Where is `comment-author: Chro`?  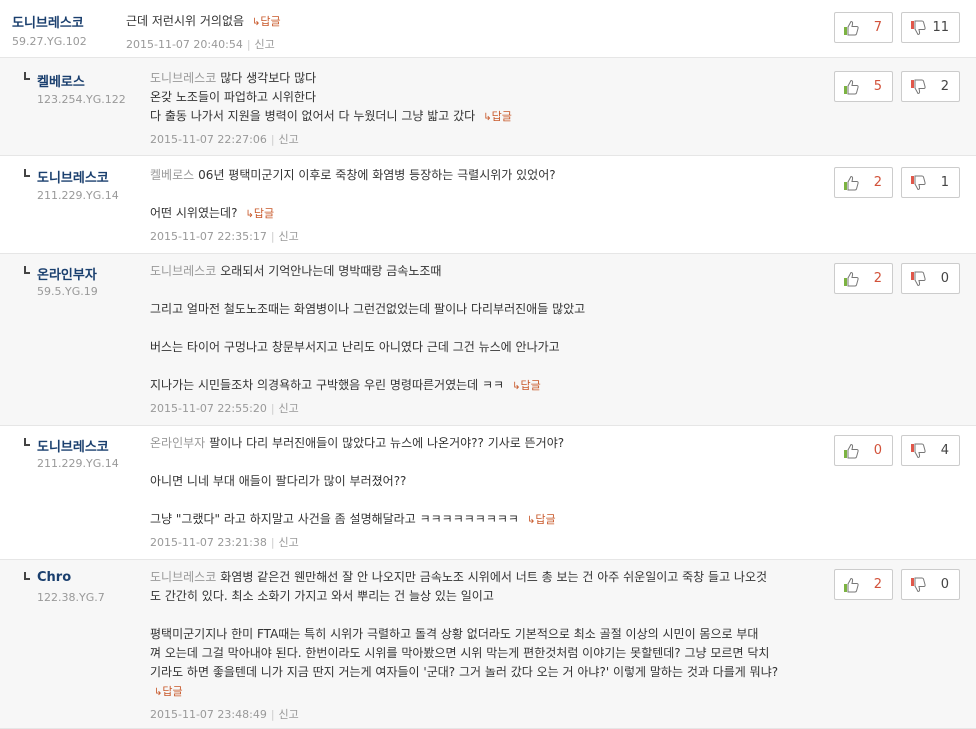 comment-author: Chro is located at coordinates (54, 577).